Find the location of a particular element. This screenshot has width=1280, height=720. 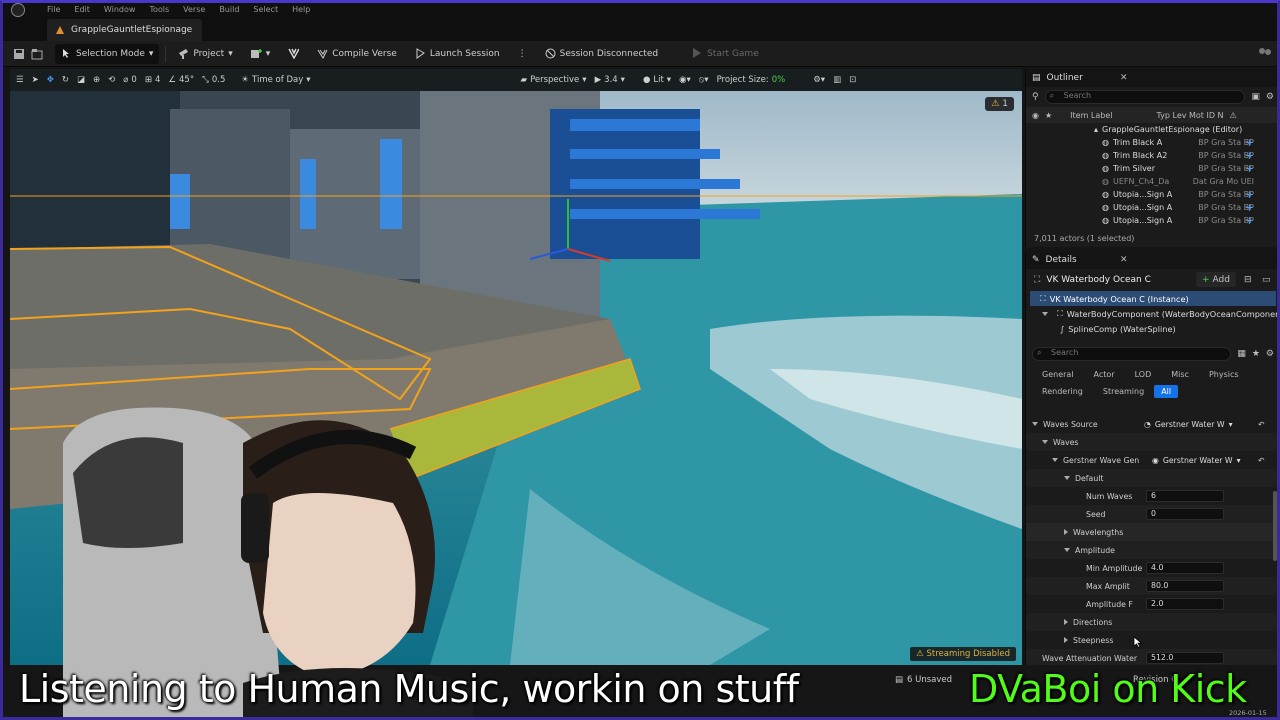

prop-gerstner: Gerstner Wave Gen ◉ Gerstner Water W ▾ ↶ is located at coordinates (1151, 460).